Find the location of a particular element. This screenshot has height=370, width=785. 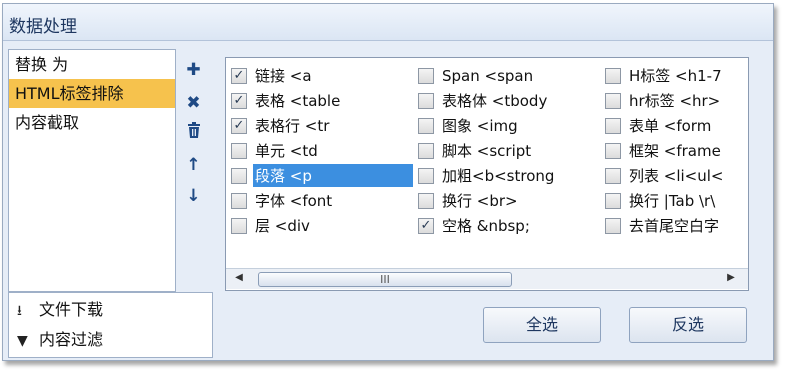

scroll-thumb-grip: III is located at coordinates (385, 279).